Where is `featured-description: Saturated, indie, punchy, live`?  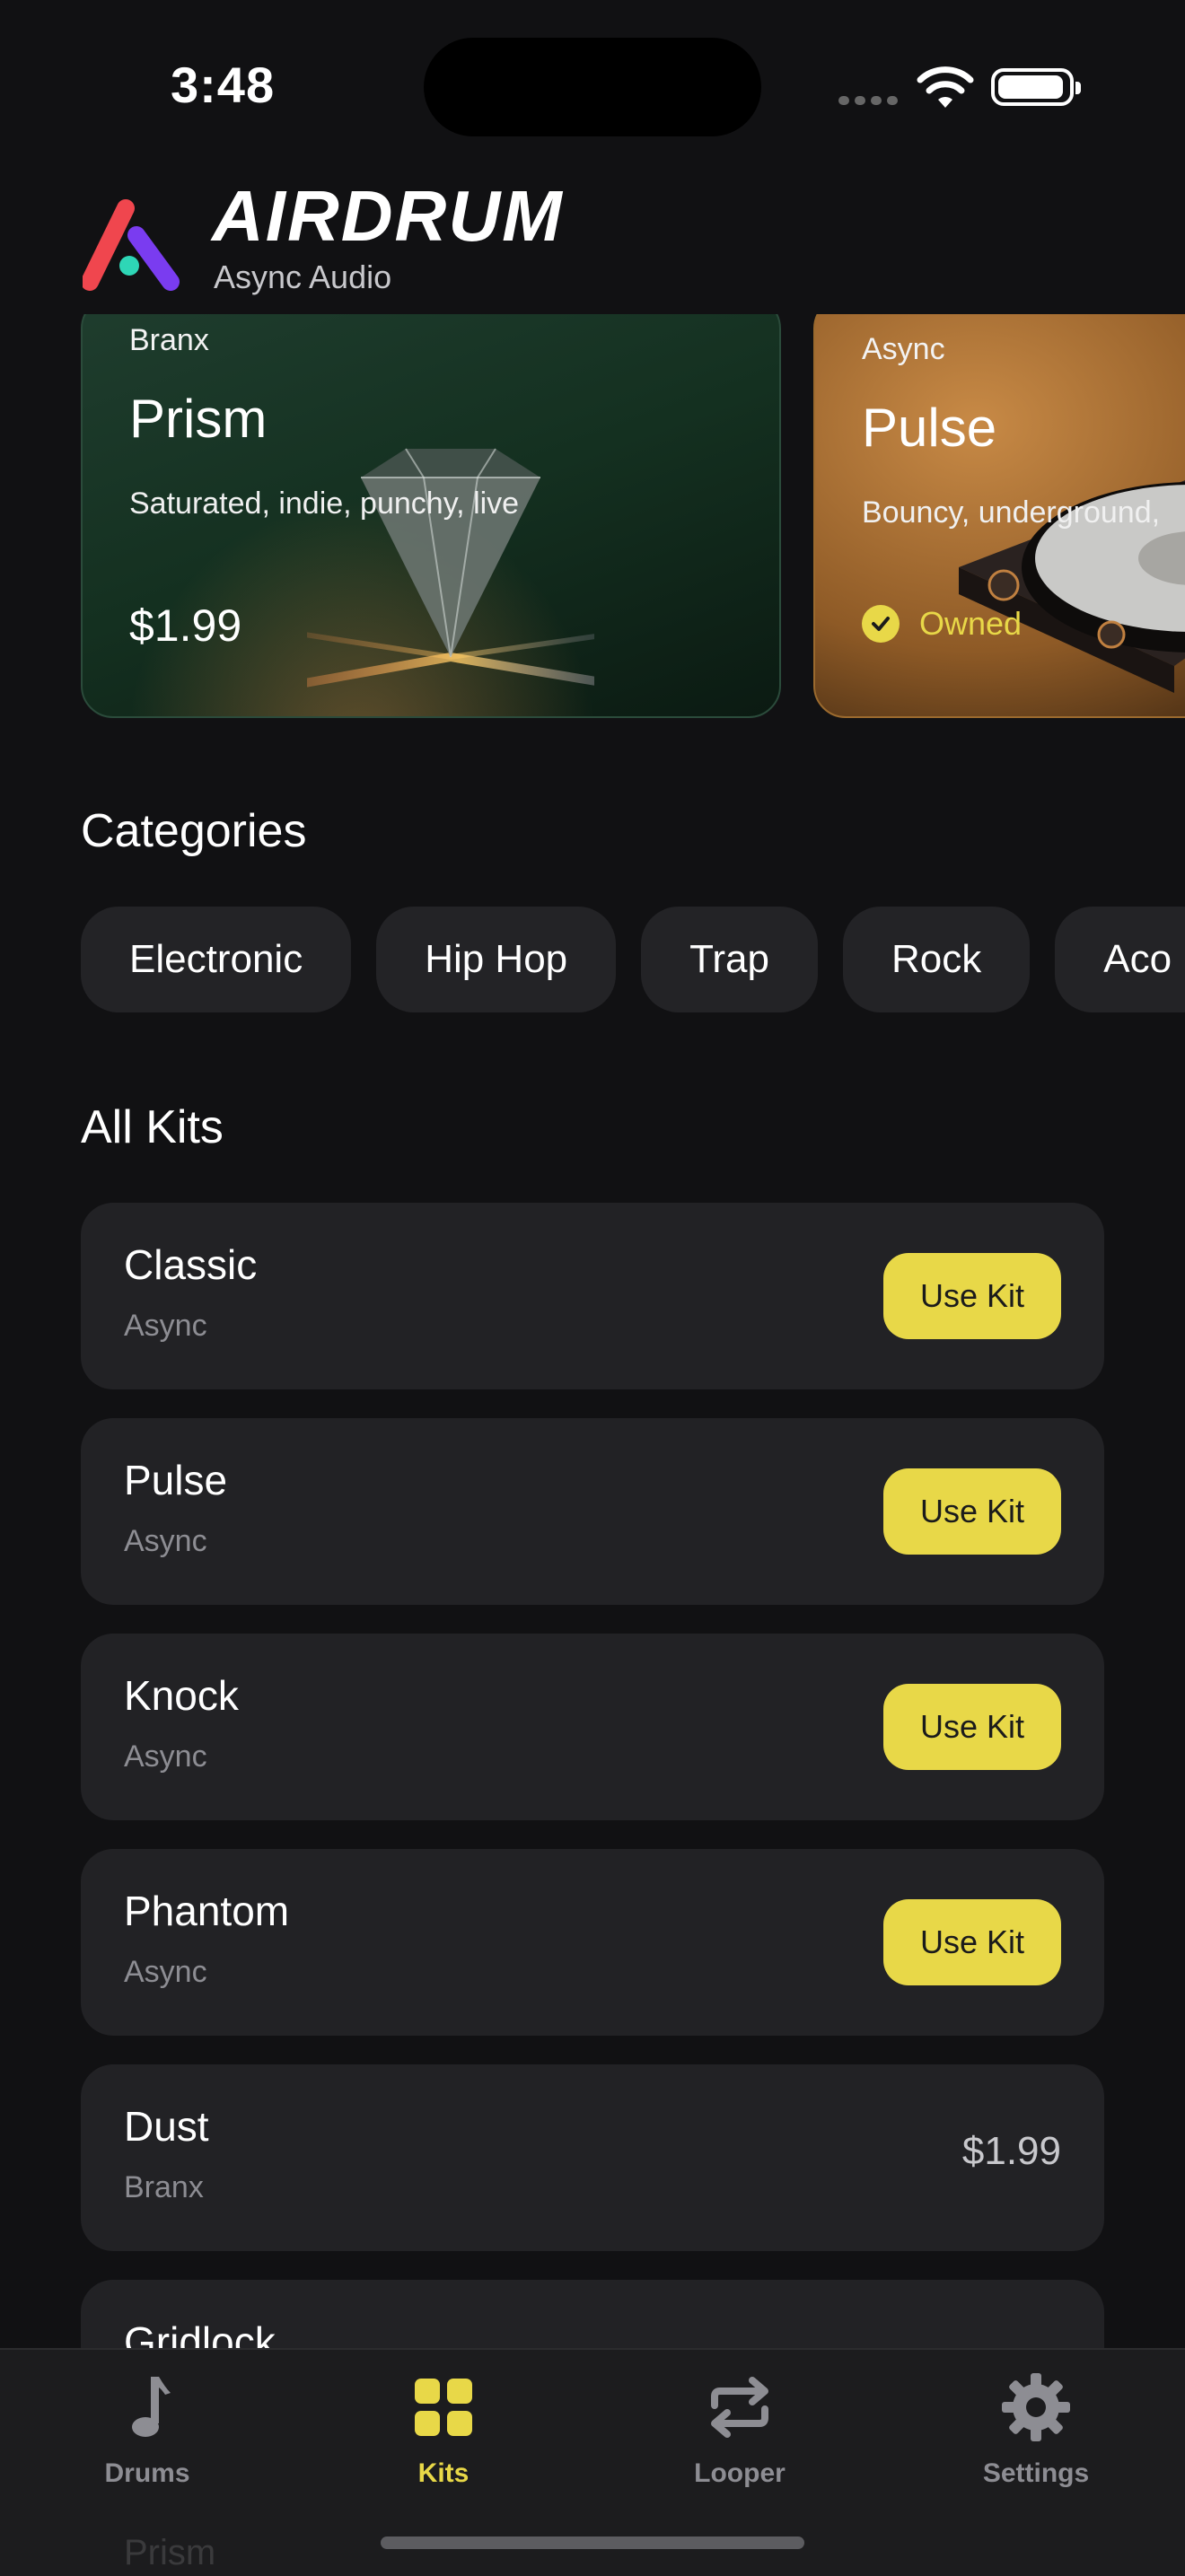 featured-description: Saturated, indie, punchy, live is located at coordinates (324, 504).